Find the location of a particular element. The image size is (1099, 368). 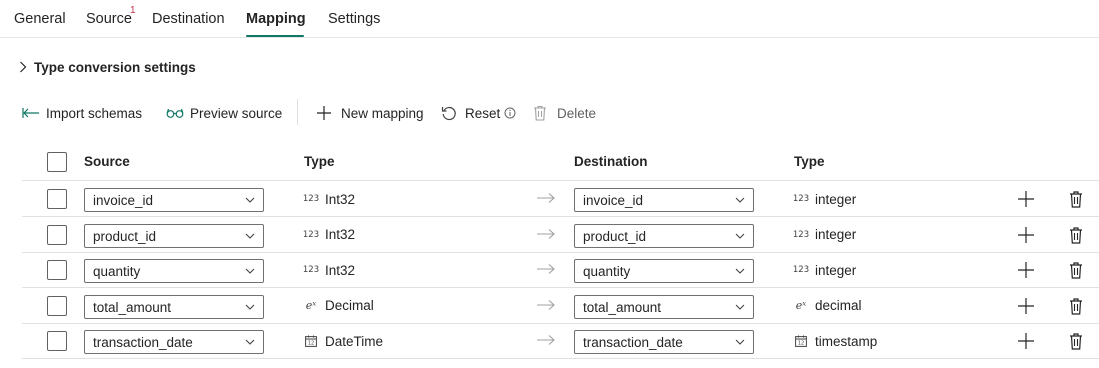

destination-type: eˣ decimal is located at coordinates (828, 306).